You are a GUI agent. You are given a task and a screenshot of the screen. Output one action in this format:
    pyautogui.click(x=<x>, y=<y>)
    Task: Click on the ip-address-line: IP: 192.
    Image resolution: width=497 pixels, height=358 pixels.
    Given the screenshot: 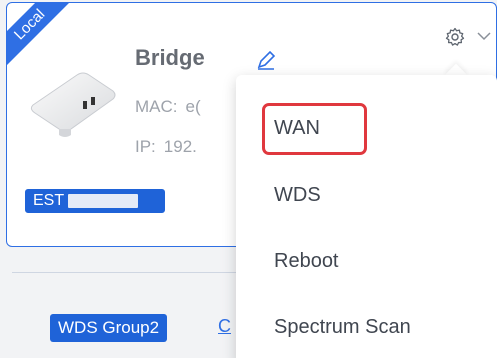 What is the action you would take?
    pyautogui.click(x=166, y=147)
    